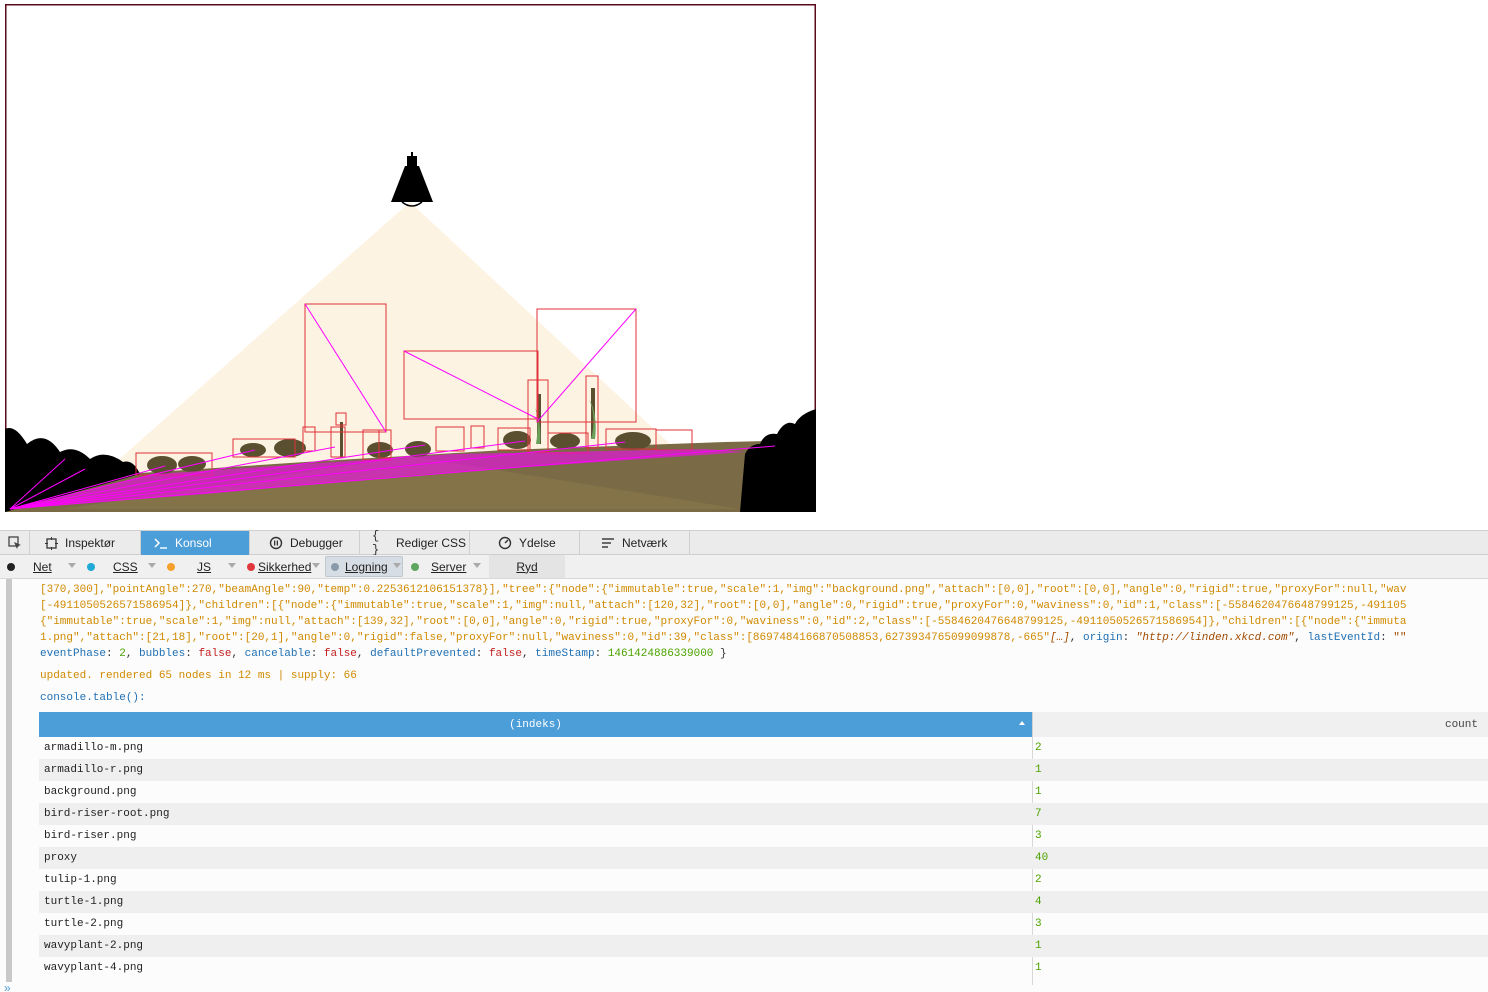  Describe the element at coordinates (1461, 724) in the screenshot. I see `count-column-label: count` at that location.